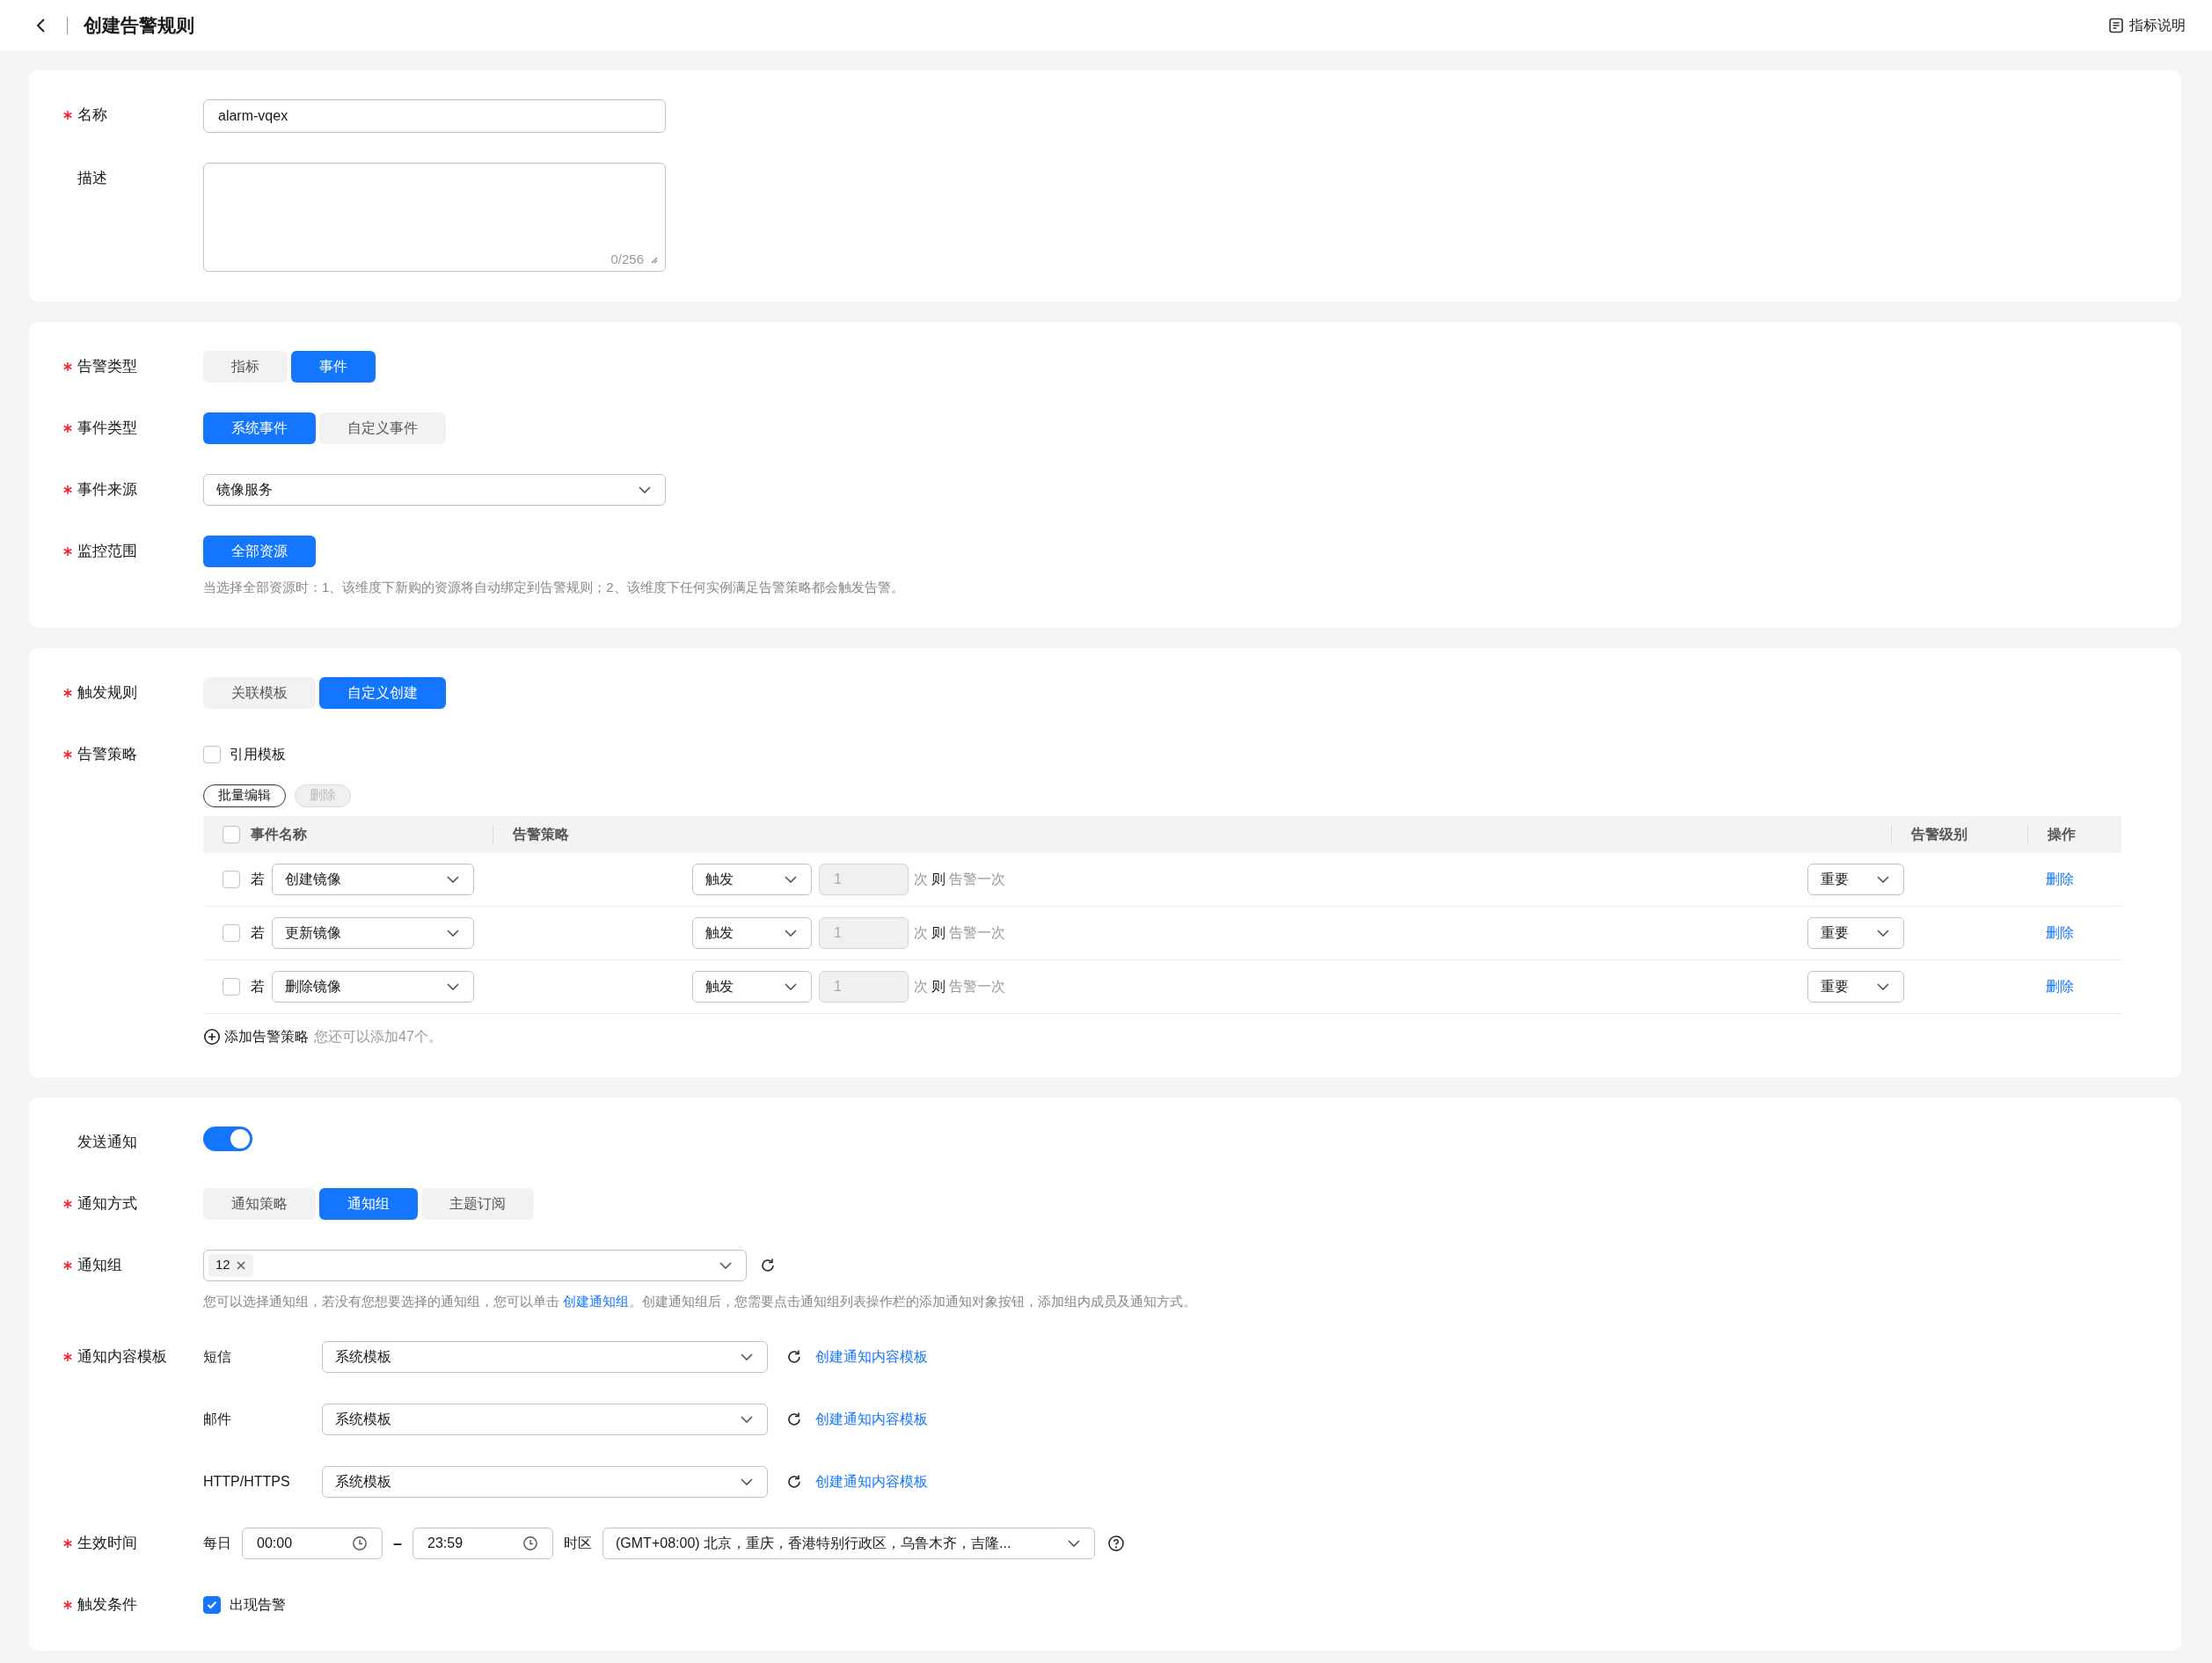 This screenshot has height=1663, width=2212. I want to click on column-header: 告警级别, so click(1939, 834).